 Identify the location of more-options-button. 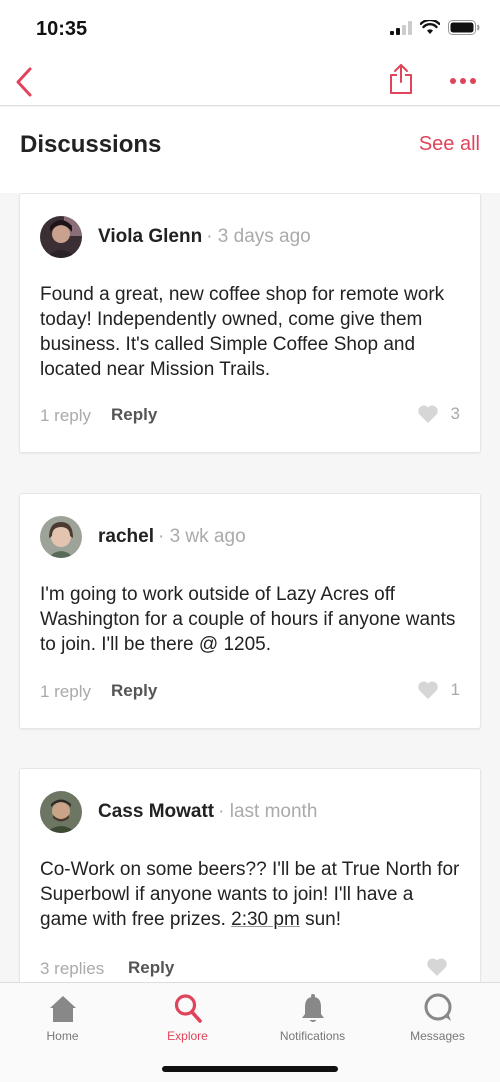
(463, 80).